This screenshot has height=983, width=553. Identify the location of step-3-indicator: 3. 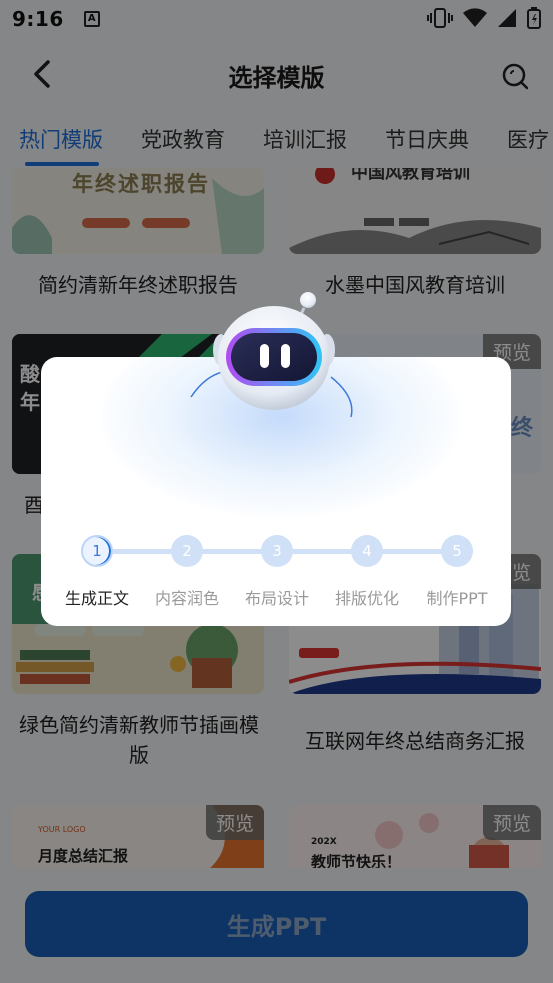
(277, 551).